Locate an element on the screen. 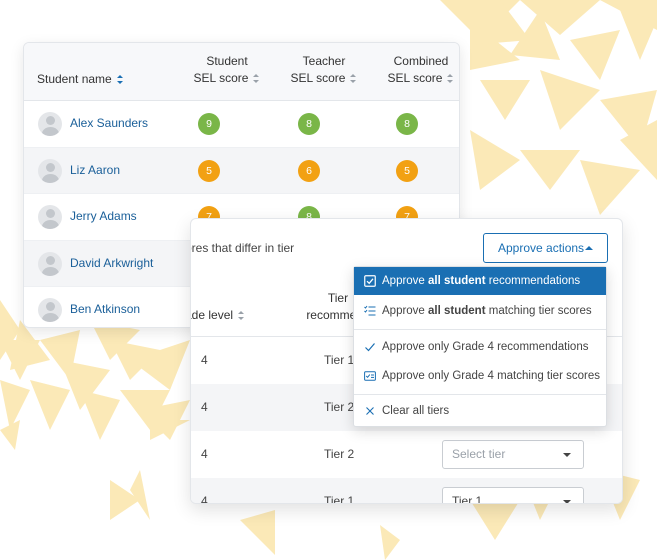 This screenshot has width=657, height=560. table-row: Liz Aaron 5 6 5 is located at coordinates (241, 170).